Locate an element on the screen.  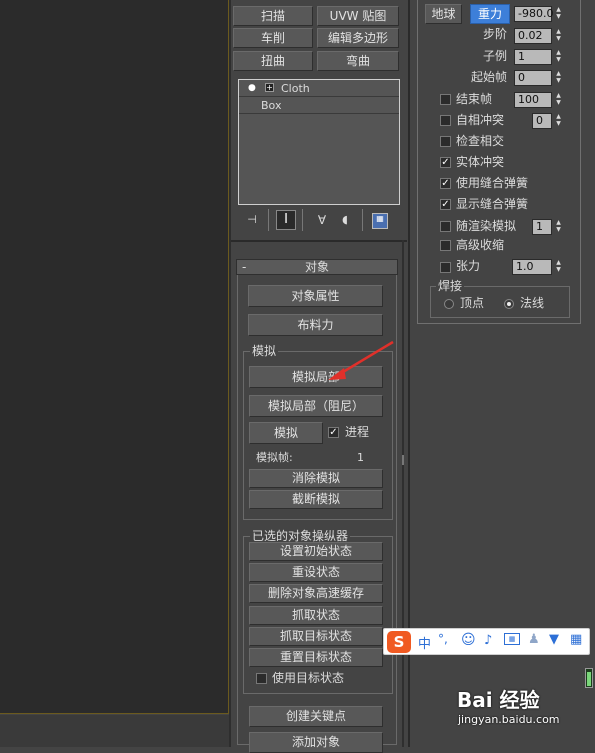
simulate-local-damped-button: 模拟局部（阻尼） is located at coordinates (316, 406).